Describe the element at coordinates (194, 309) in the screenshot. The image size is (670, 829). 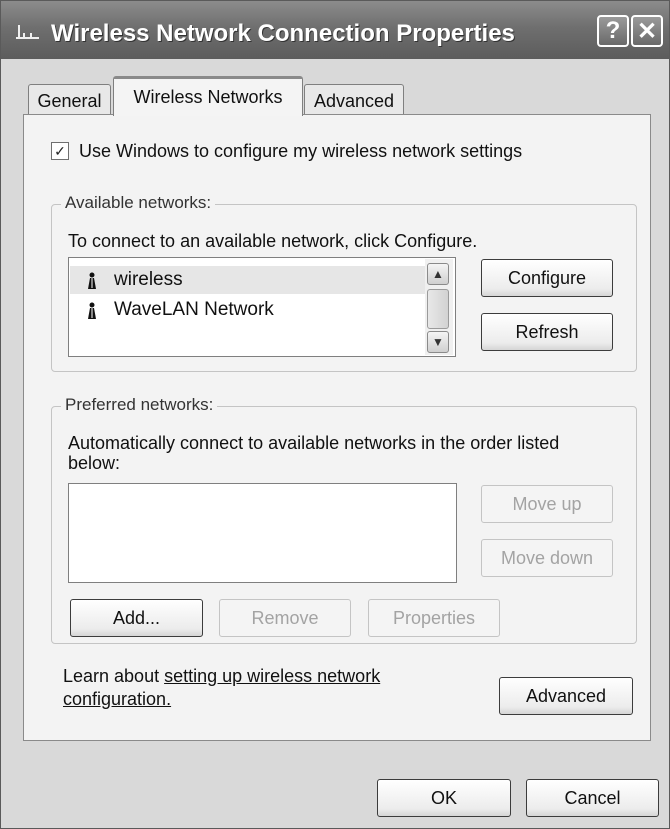
I see `network-name: WaveLAN Network` at that location.